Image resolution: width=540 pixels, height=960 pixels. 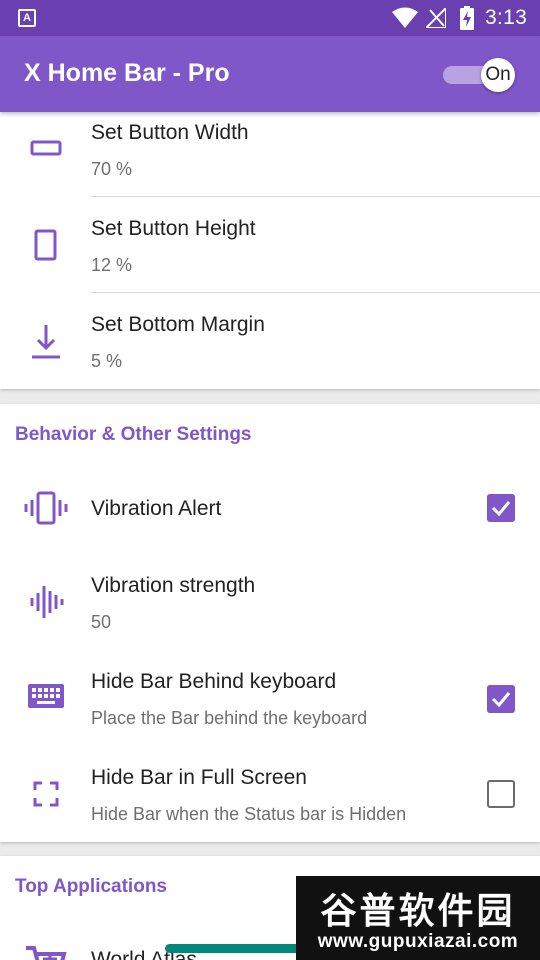 What do you see at coordinates (46, 342) in the screenshot?
I see `bottom-margin-icon` at bounding box center [46, 342].